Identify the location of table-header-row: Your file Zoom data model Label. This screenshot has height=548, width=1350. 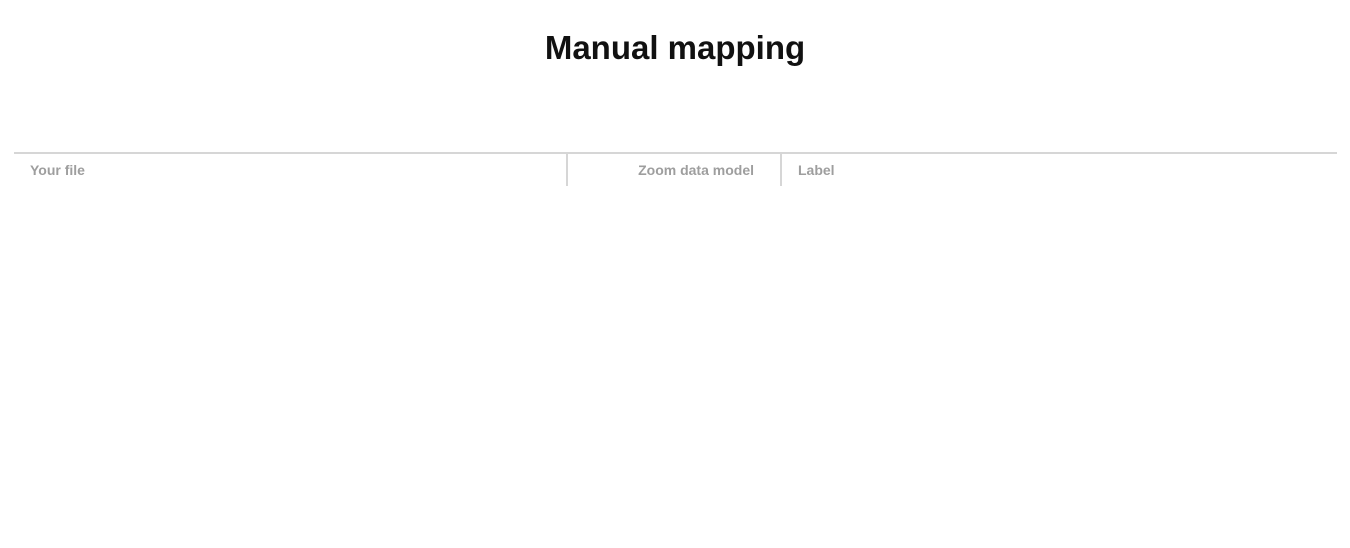
(675, 170).